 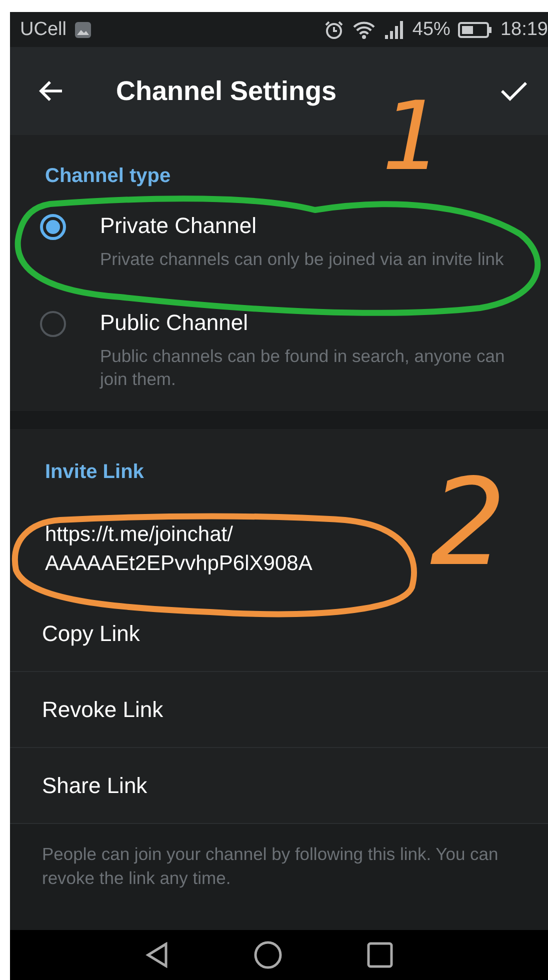 I want to click on screen-title: Channel Settings, so click(x=227, y=91).